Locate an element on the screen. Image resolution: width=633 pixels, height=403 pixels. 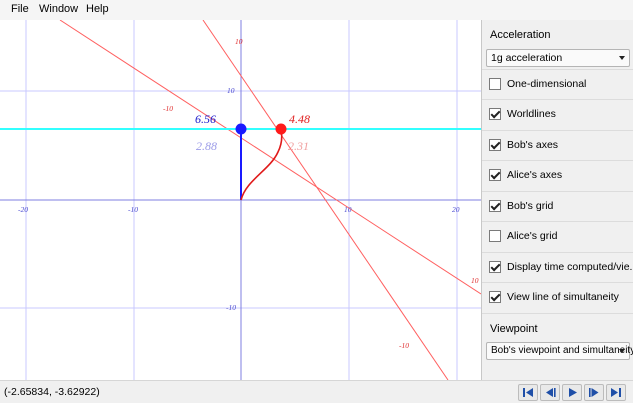
bob-time: 6.56 is located at coordinates (205, 119).